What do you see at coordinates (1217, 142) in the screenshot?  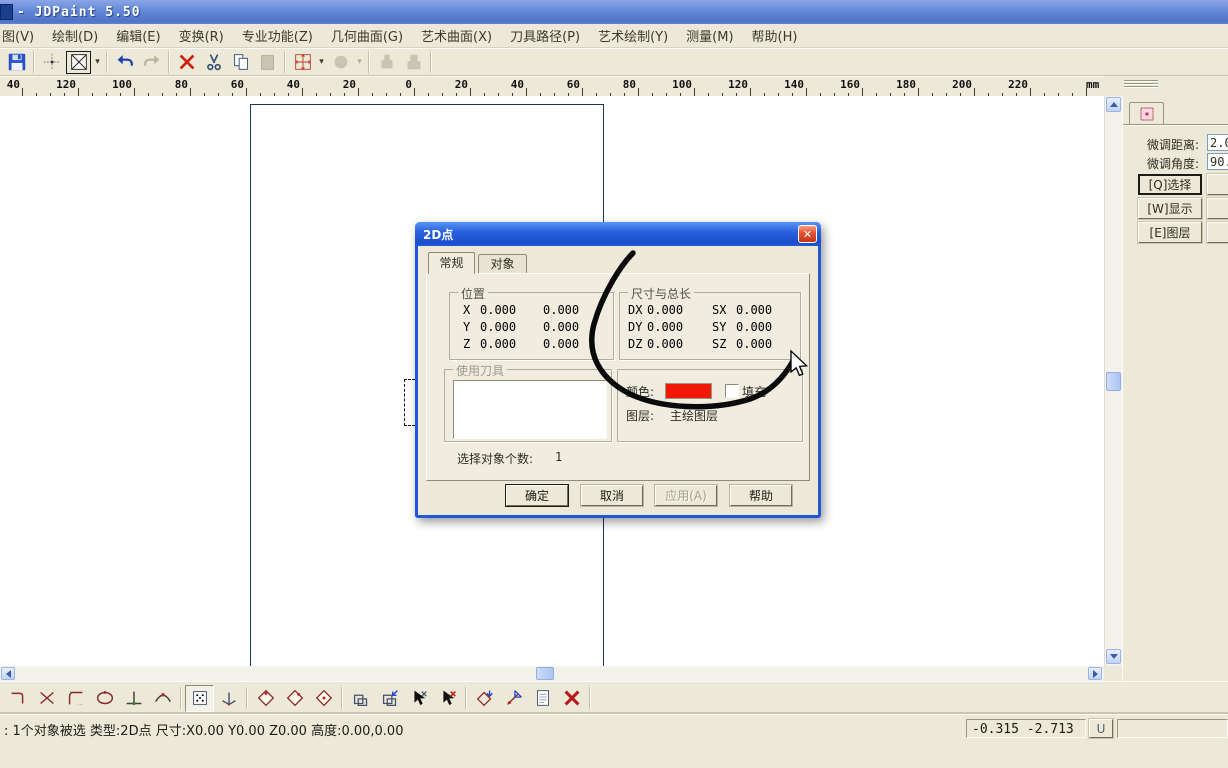 I see `nudge-distance-input: 2.00` at bounding box center [1217, 142].